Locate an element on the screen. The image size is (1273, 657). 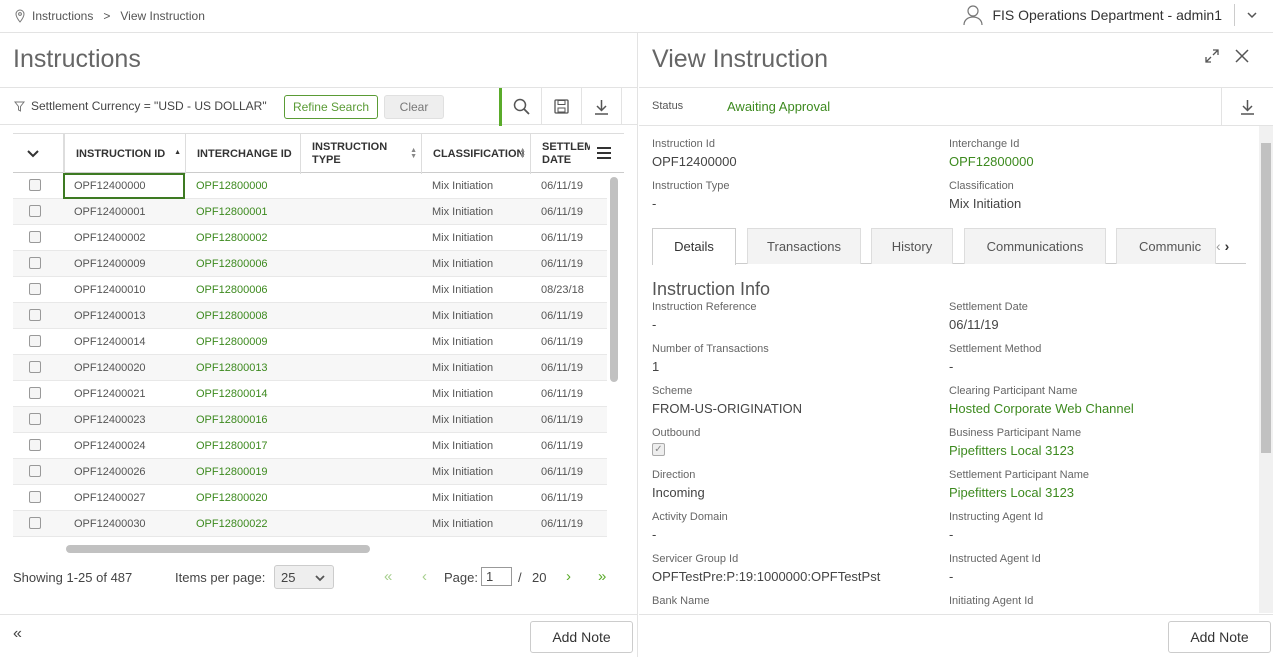
interchange-id-link: OPF12800014 is located at coordinates (242, 394).